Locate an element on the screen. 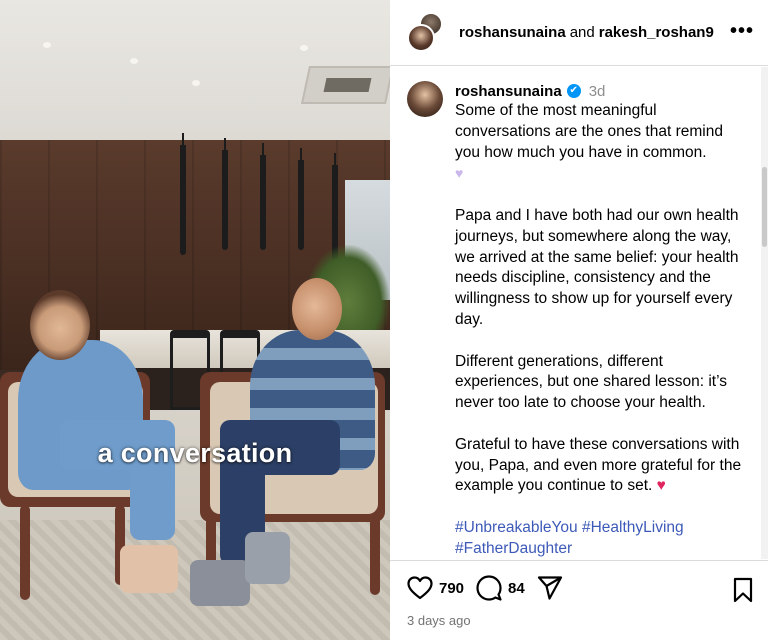 The image size is (768, 640). save-button is located at coordinates (743, 592).